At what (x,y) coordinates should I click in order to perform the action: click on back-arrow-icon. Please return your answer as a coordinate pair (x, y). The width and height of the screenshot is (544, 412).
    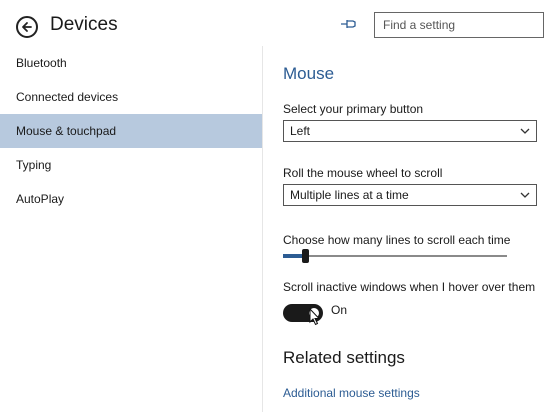
    Looking at the image, I should click on (27, 27).